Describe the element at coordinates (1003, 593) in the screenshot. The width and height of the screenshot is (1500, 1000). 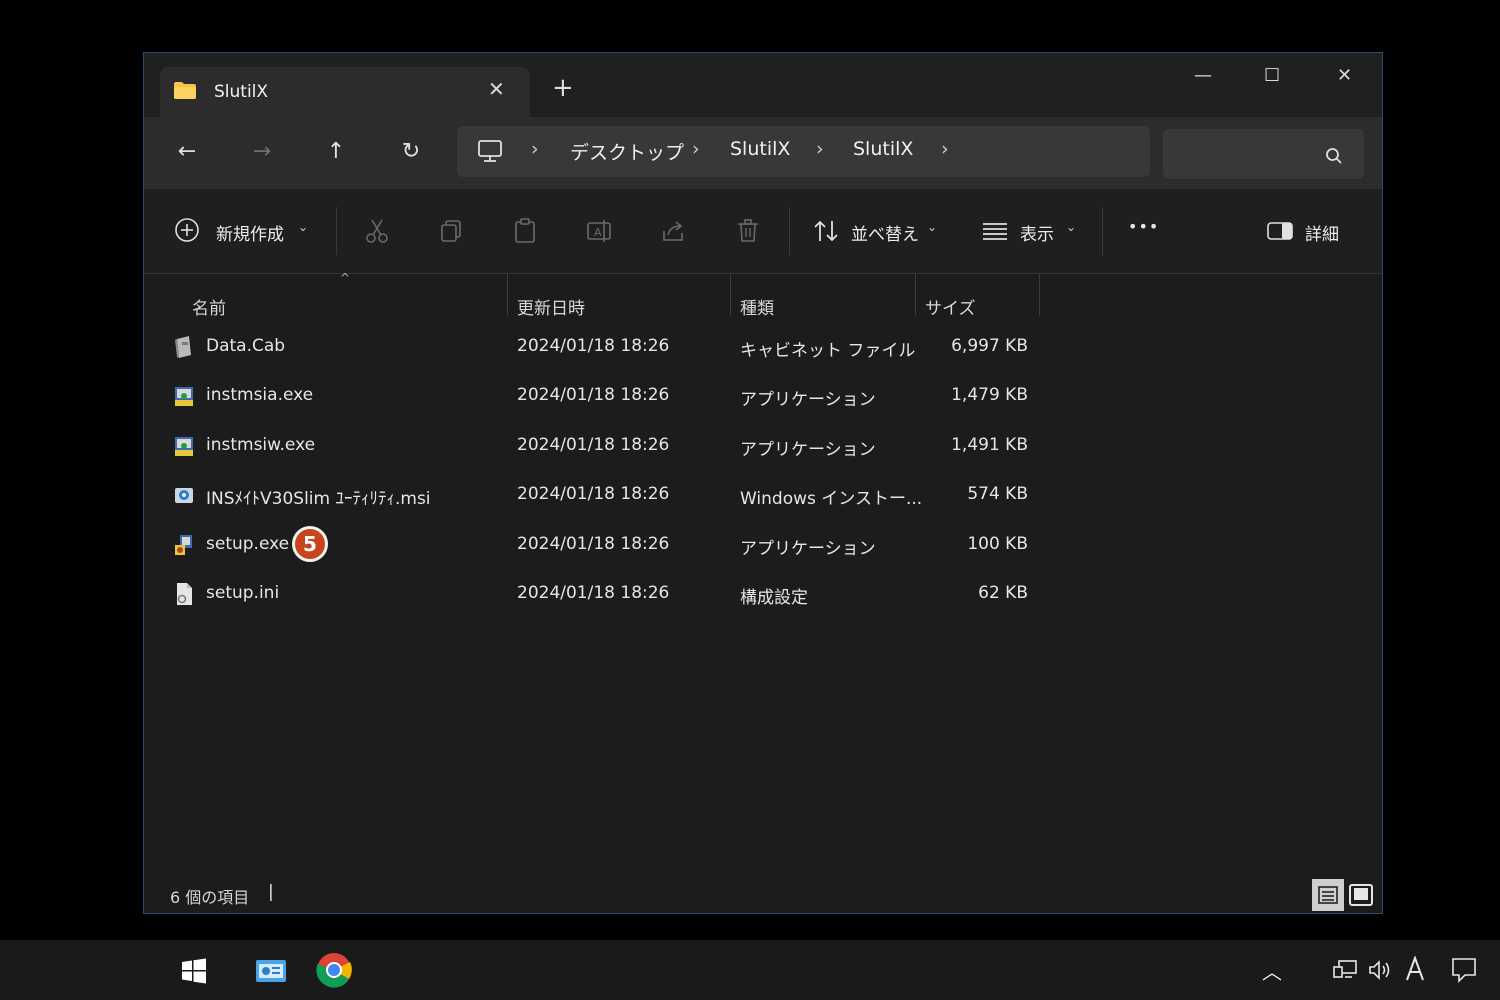
I see `file-size: 62 KB` at that location.